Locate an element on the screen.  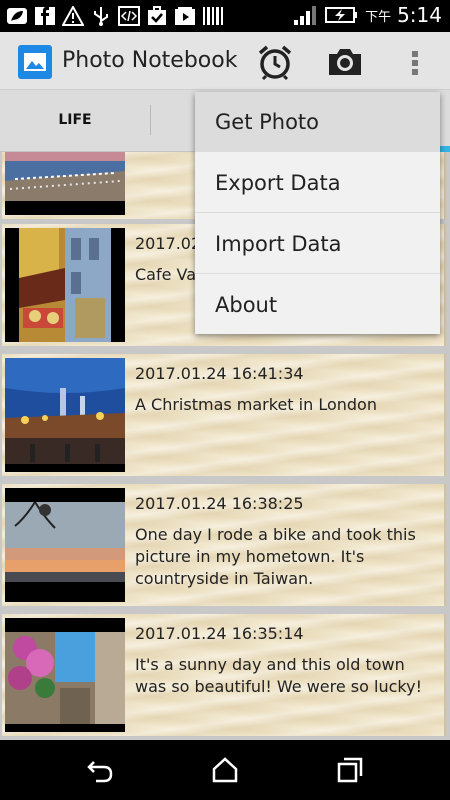
old-town-photo is located at coordinates (65, 675).